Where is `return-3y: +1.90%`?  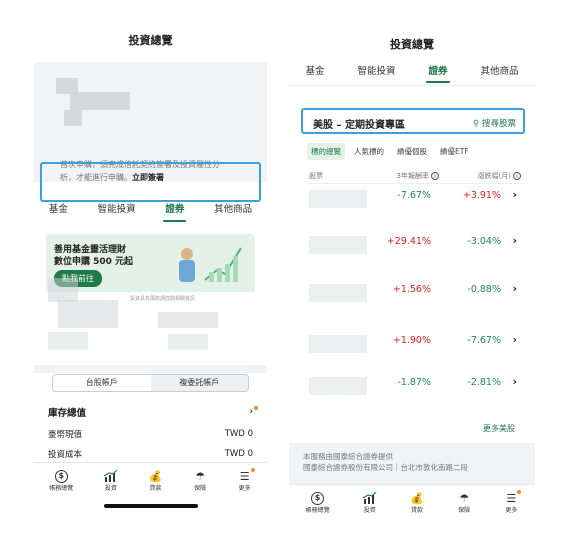 return-3y: +1.90% is located at coordinates (411, 340).